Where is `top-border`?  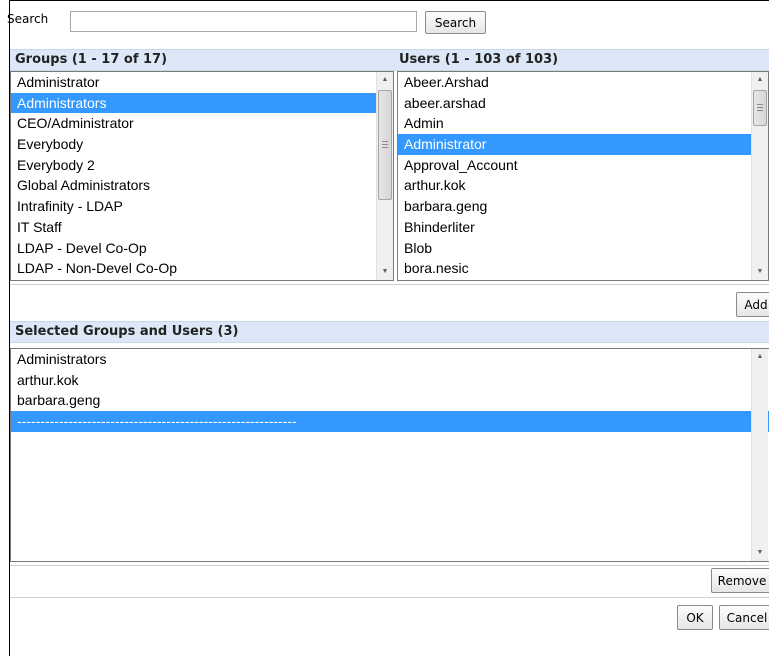 top-border is located at coordinates (389, 0).